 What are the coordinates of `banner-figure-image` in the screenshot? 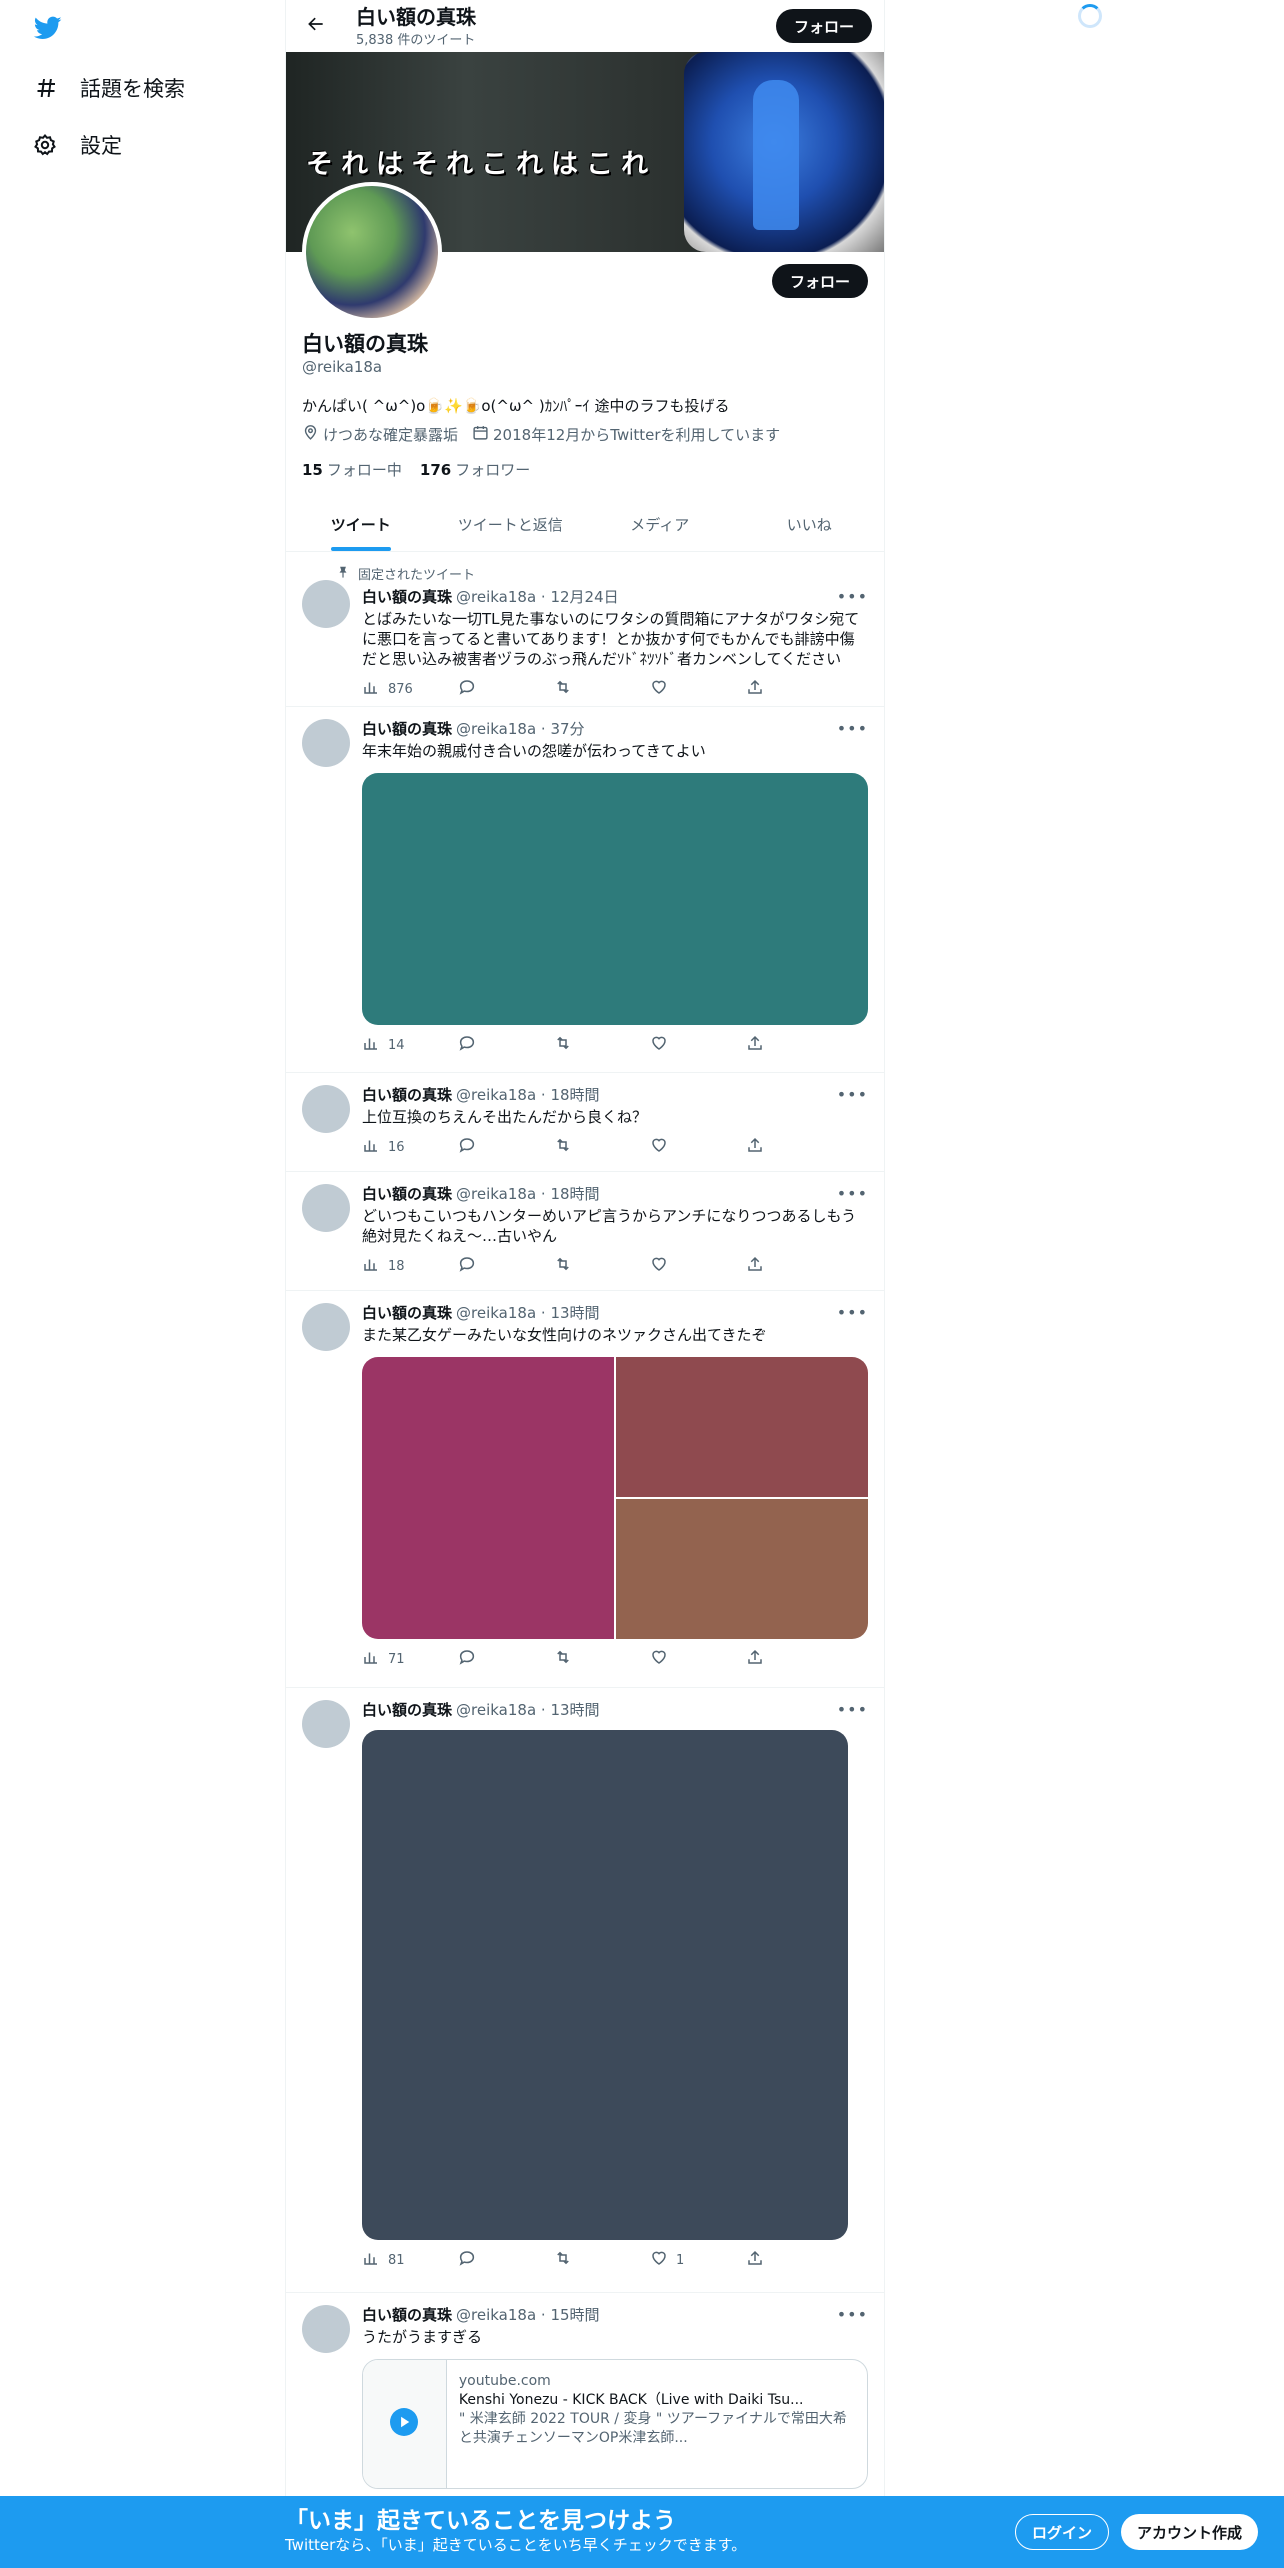 It's located at (776, 155).